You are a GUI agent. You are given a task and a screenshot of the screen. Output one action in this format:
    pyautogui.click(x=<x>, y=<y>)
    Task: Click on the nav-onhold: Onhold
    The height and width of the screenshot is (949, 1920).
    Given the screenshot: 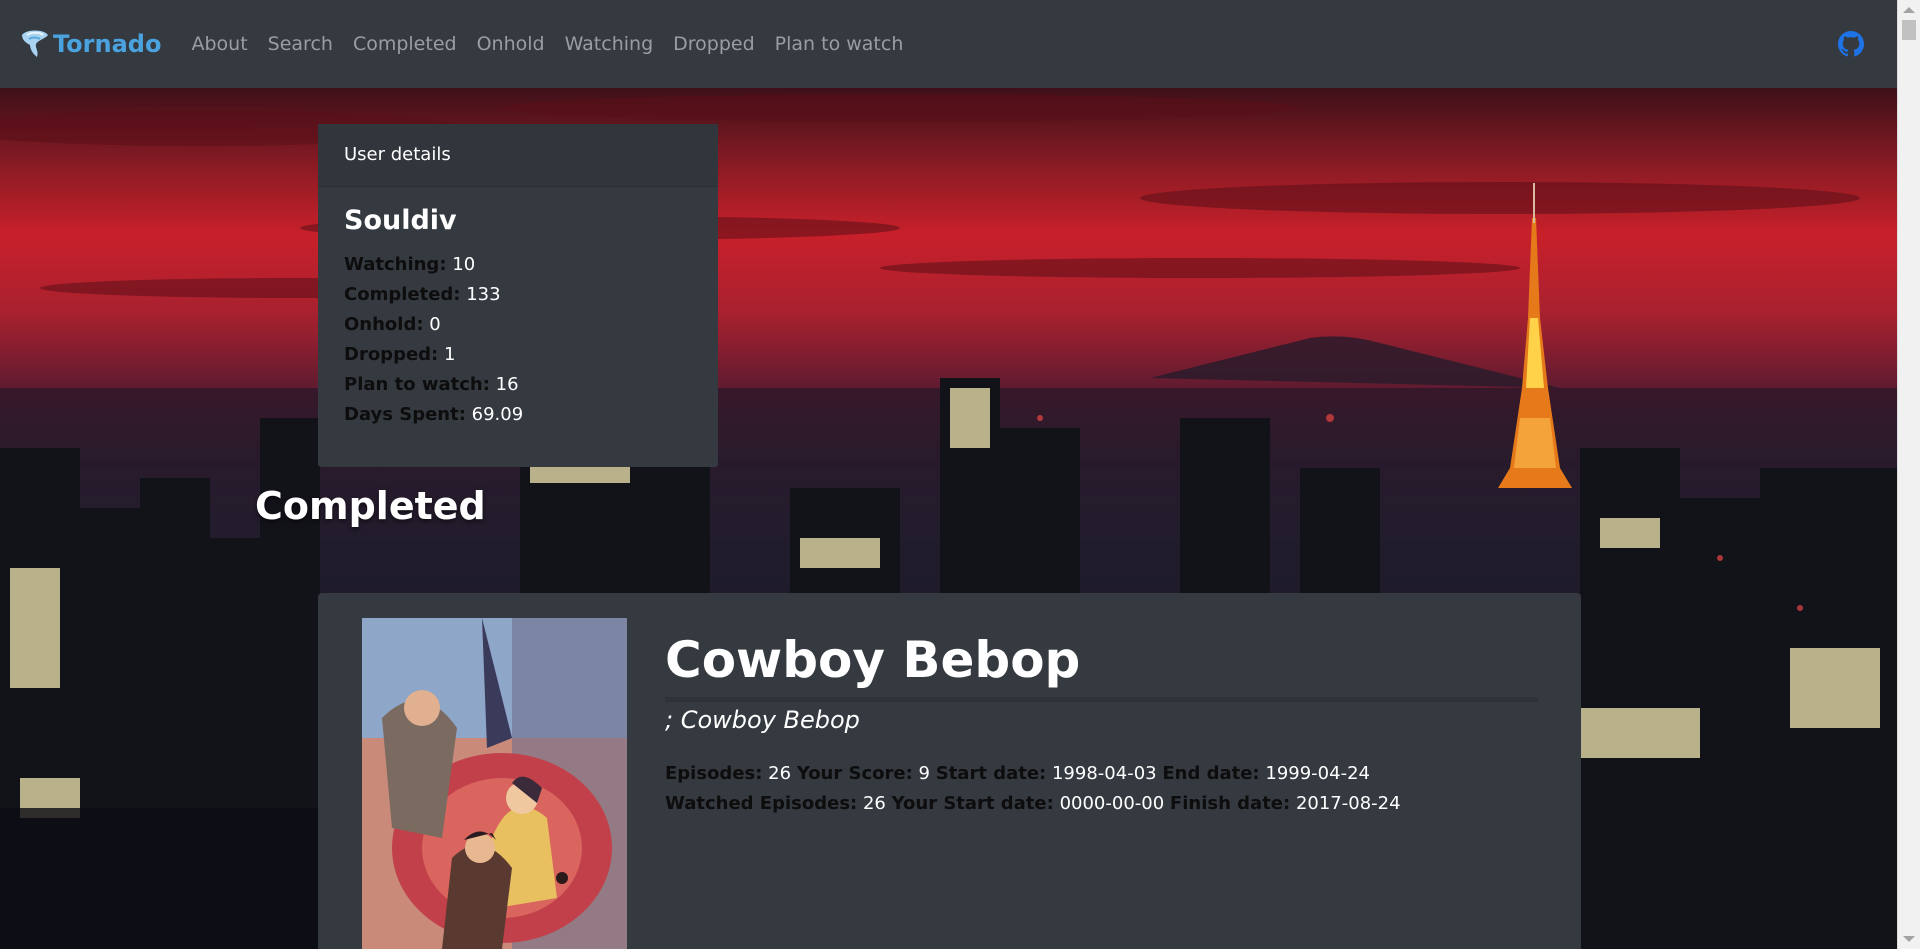 What is the action you would take?
    pyautogui.click(x=511, y=44)
    